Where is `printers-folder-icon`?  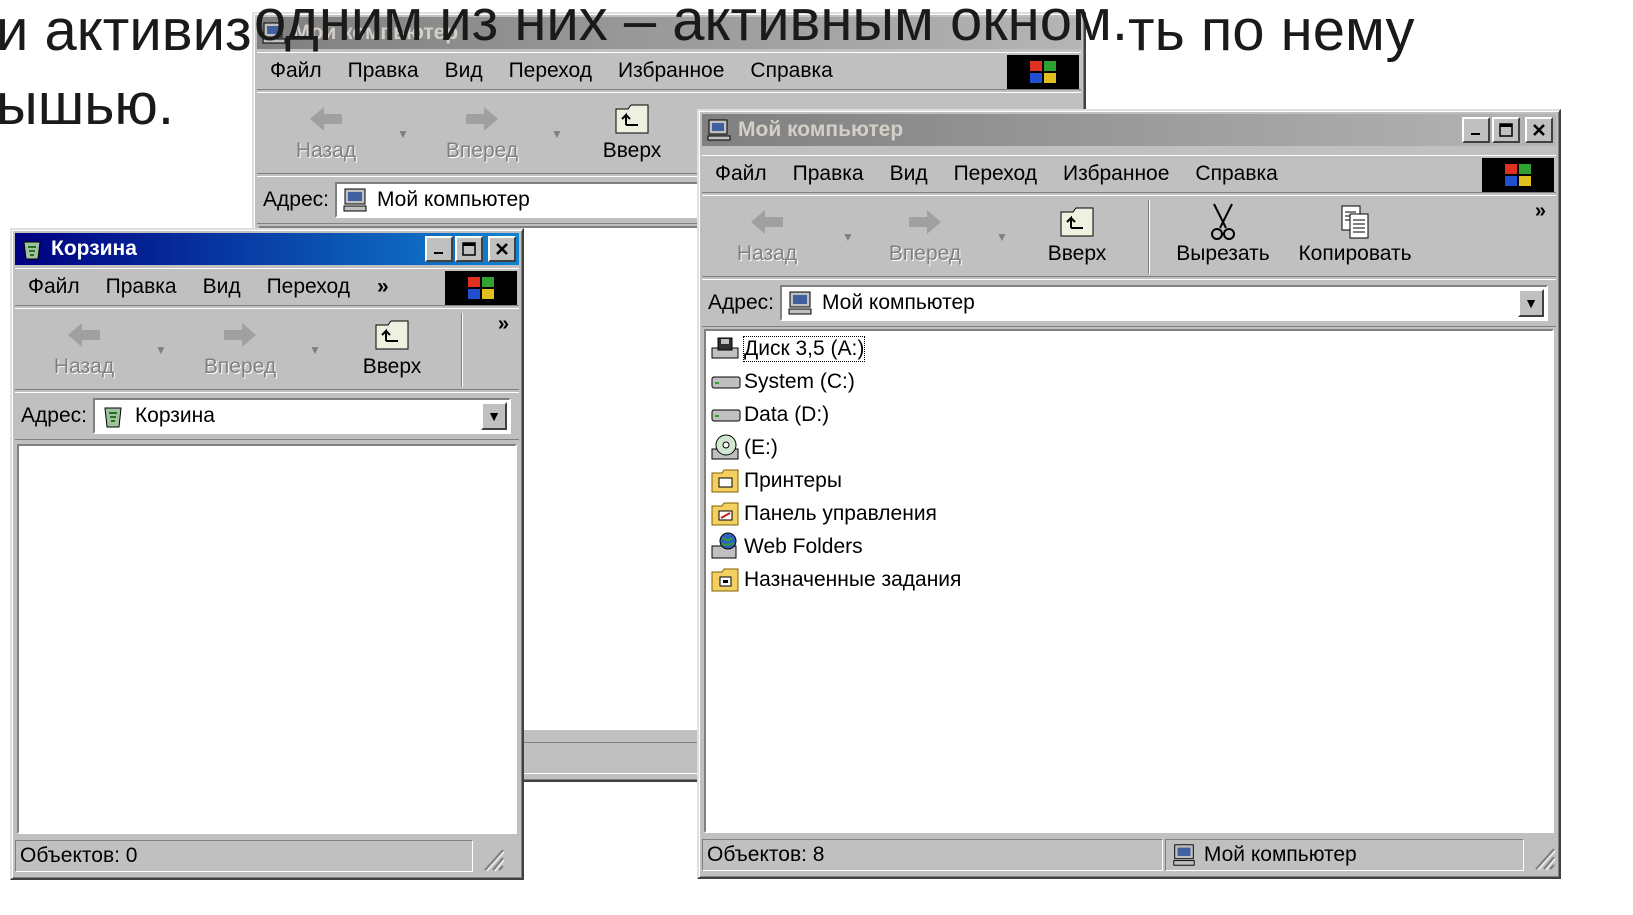
printers-folder-icon is located at coordinates (725, 481).